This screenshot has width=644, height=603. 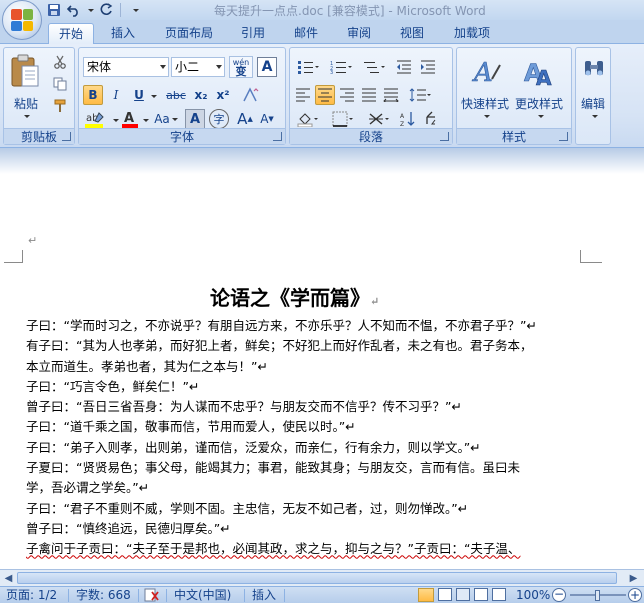 What do you see at coordinates (343, 119) in the screenshot?
I see `borders-icon` at bounding box center [343, 119].